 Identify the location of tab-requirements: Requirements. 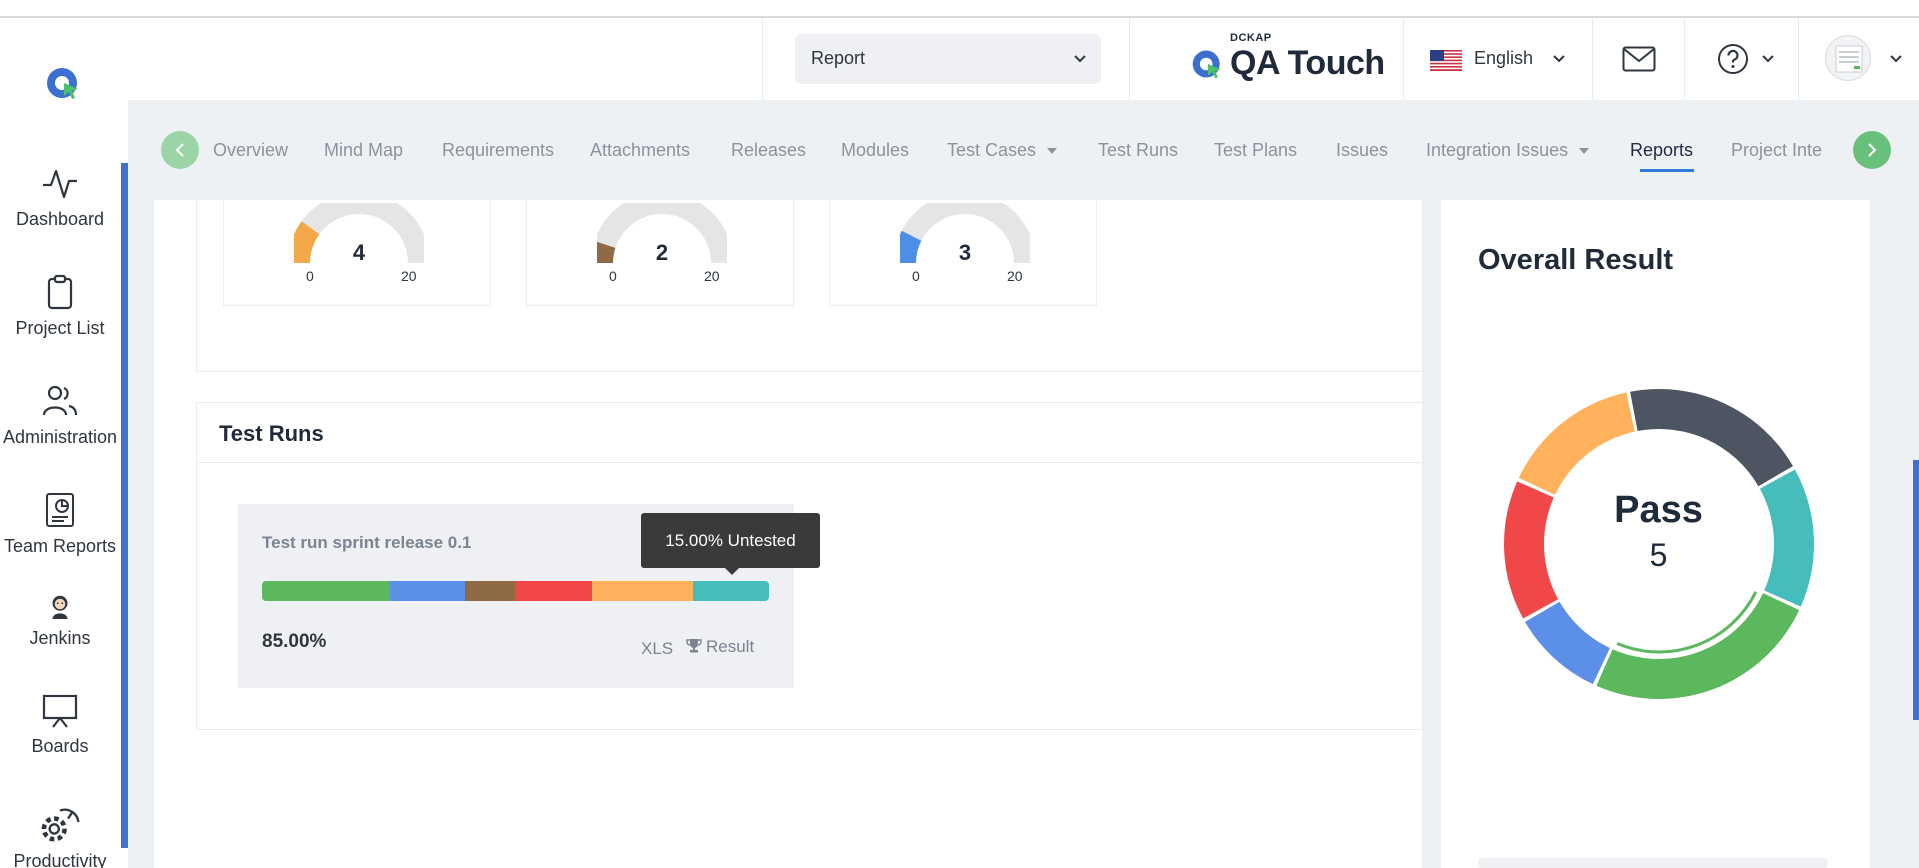
(498, 150).